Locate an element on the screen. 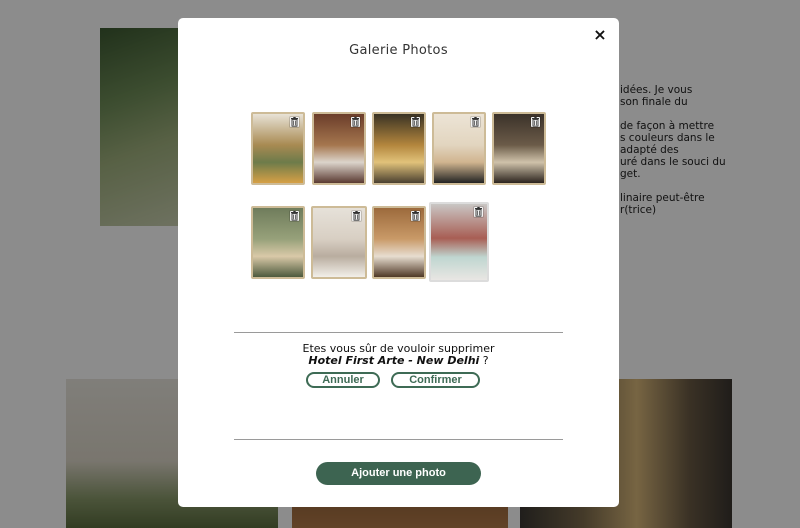 This screenshot has width=800, height=528. modal-title: Galerie Photos is located at coordinates (398, 50).